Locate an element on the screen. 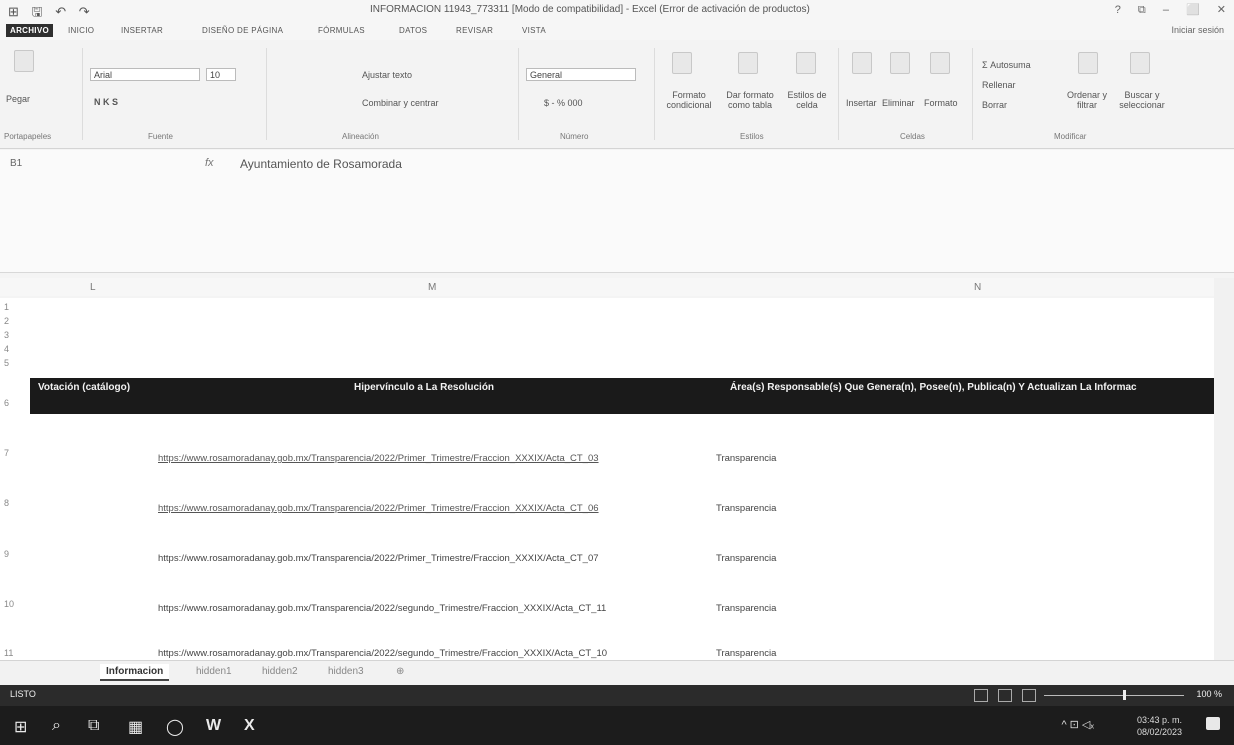 Image resolution: width=1234 pixels, height=745 pixels. number-format-buttons: $ - % 000 is located at coordinates (563, 103).